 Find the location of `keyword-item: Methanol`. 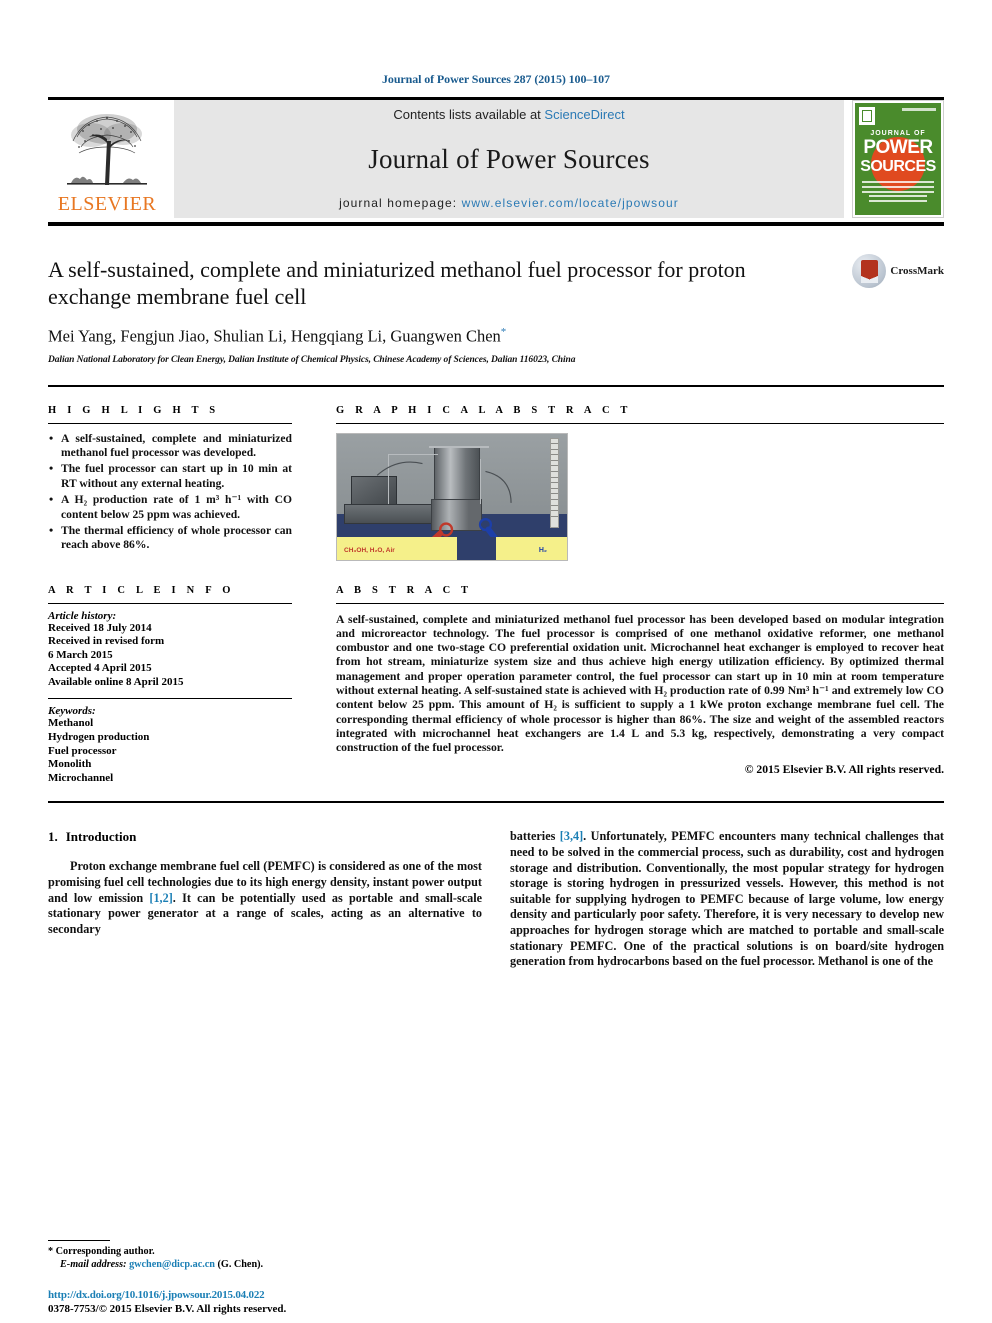

keyword-item: Methanol is located at coordinates (71, 723).